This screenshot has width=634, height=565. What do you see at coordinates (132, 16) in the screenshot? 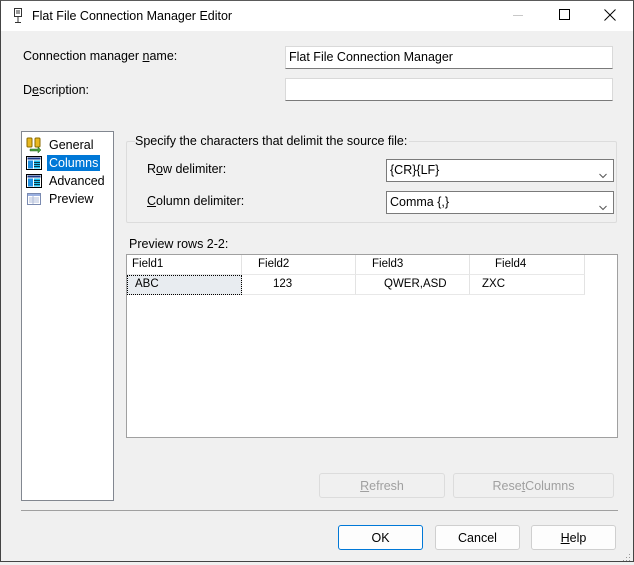
I see `window-title: Flat File Connection Manager Editor` at bounding box center [132, 16].